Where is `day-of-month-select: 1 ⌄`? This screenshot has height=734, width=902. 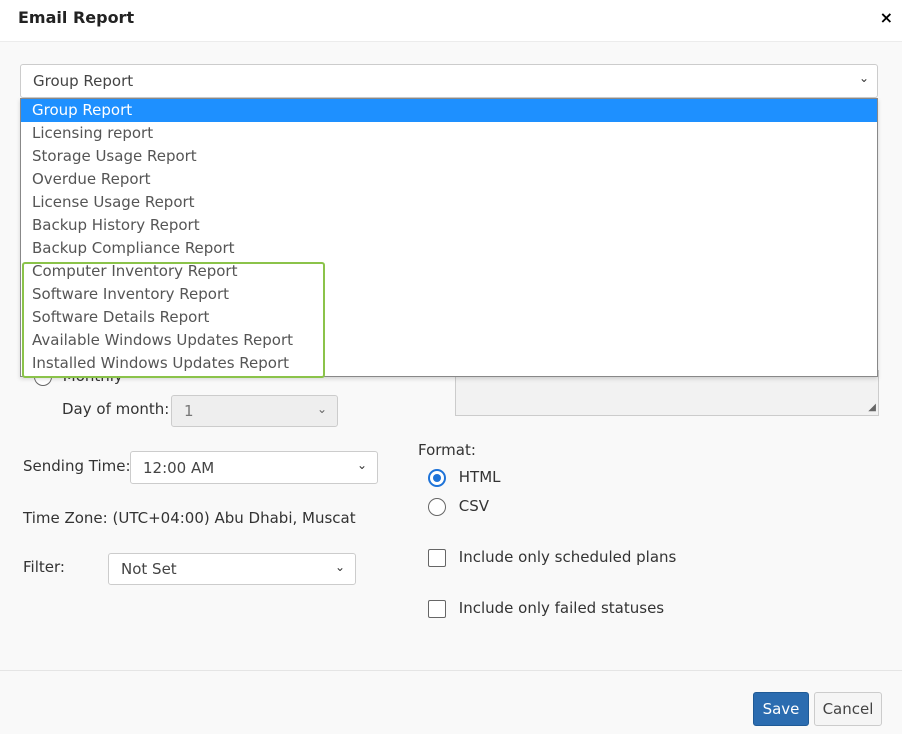
day-of-month-select: 1 ⌄ is located at coordinates (254, 411).